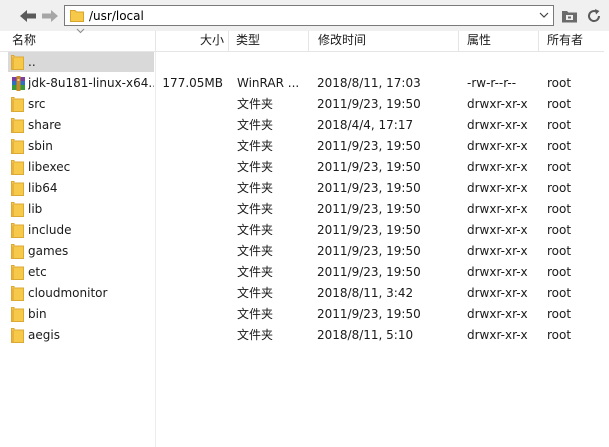 Image resolution: width=609 pixels, height=447 pixels. I want to click on column-header: 名称 大小 类型 修改时间 属性 所有者, so click(304, 40).